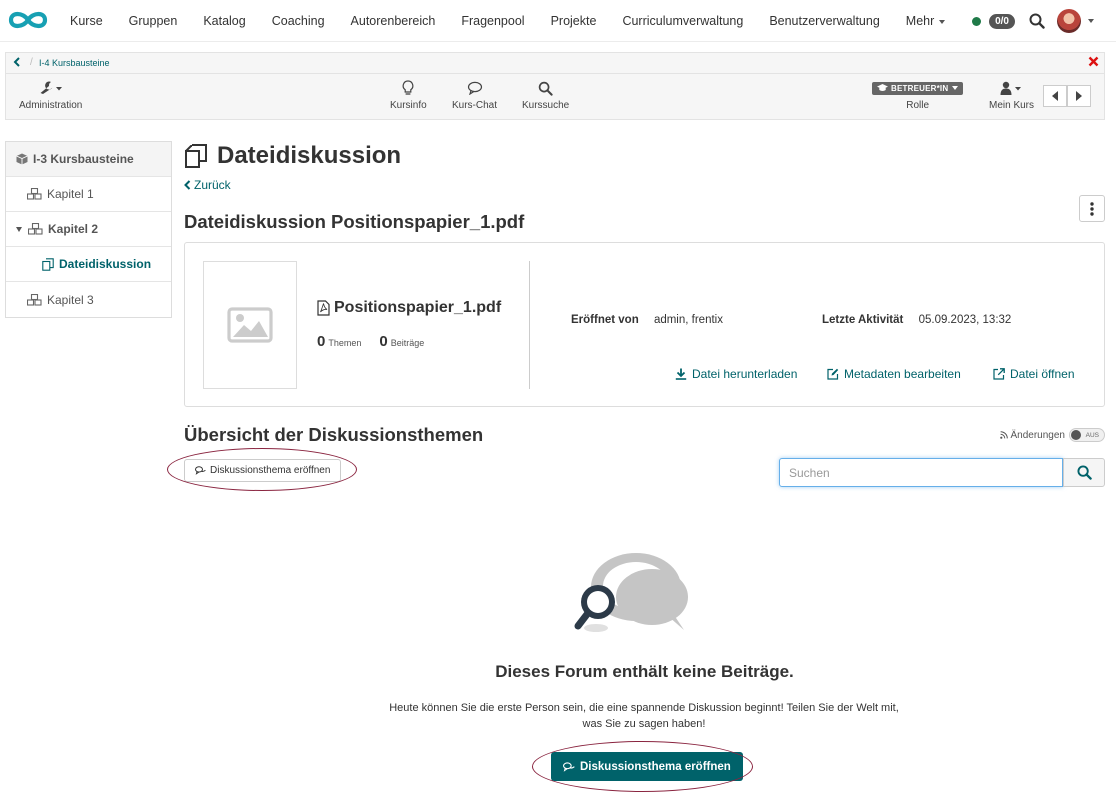 The height and width of the screenshot is (810, 1116). I want to click on edit-icon, so click(833, 374).